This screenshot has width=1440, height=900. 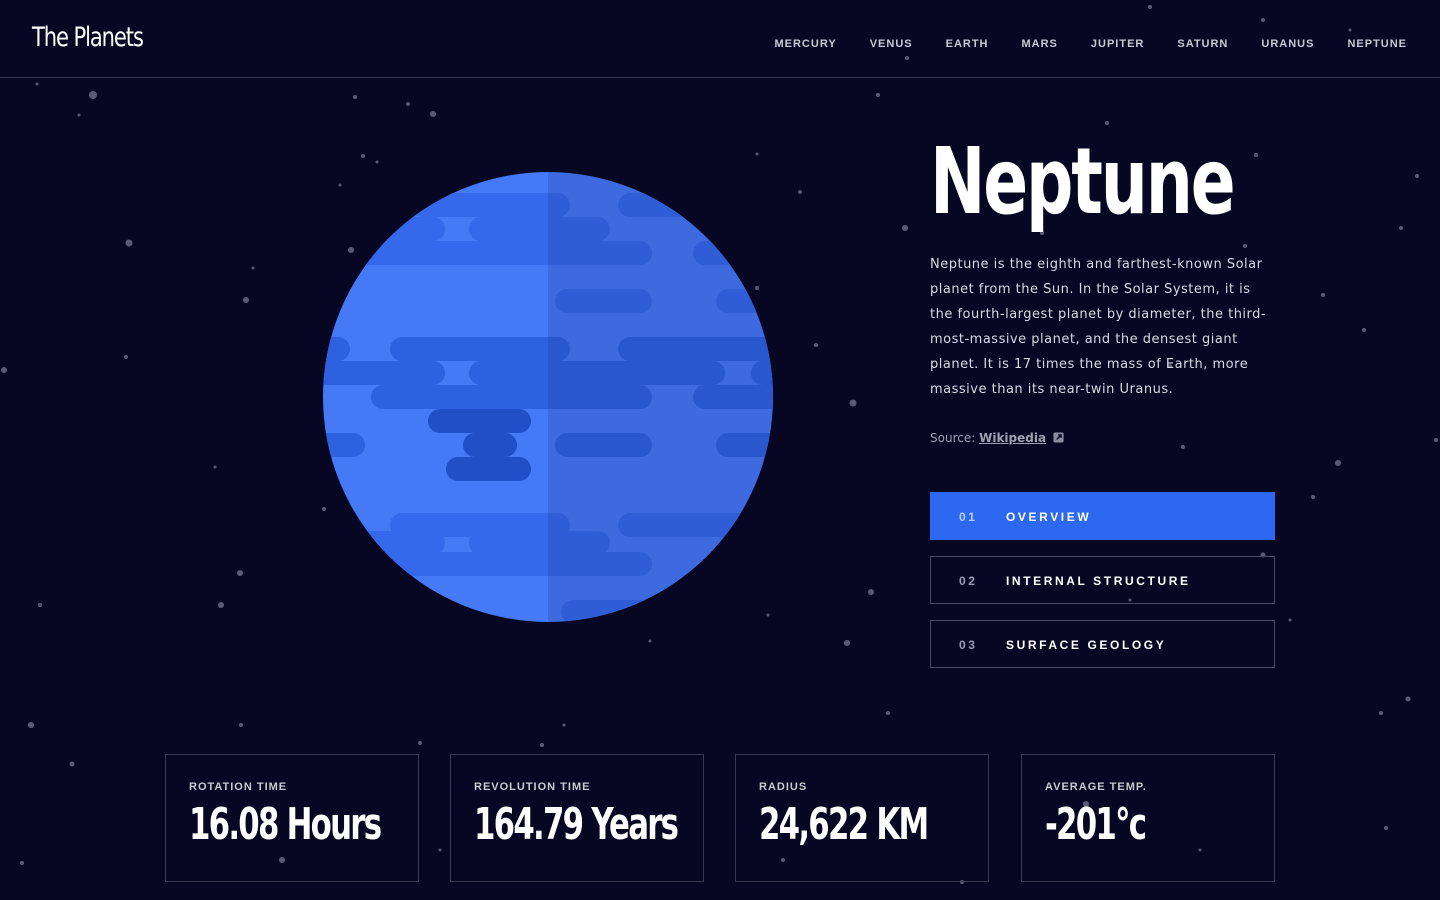 I want to click on stat-label: RADIUS, so click(x=783, y=787).